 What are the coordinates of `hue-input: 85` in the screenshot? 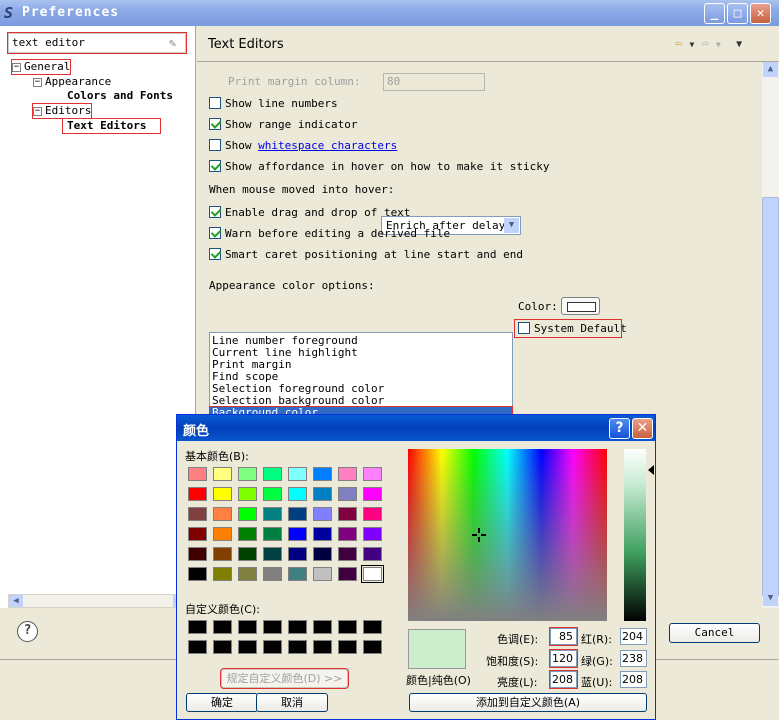 It's located at (563, 636).